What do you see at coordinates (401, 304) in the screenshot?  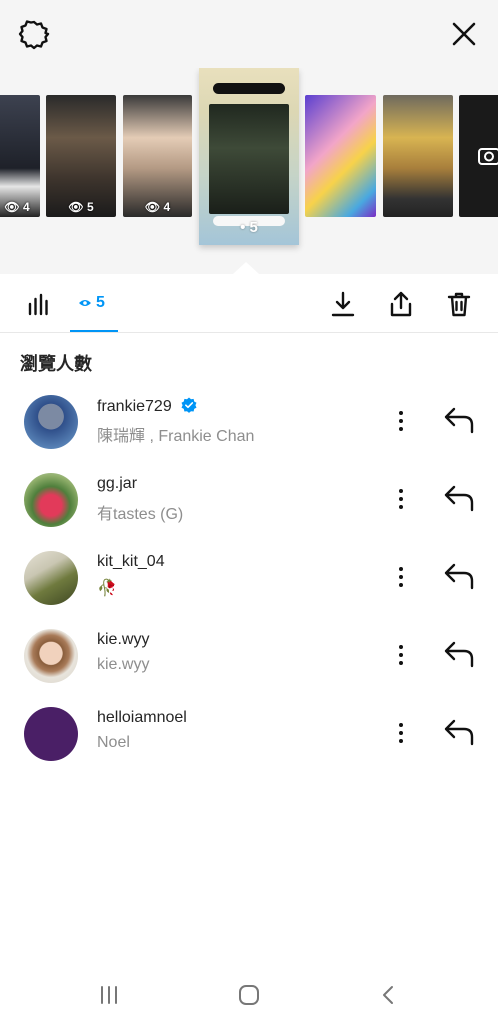 I see `share-icon` at bounding box center [401, 304].